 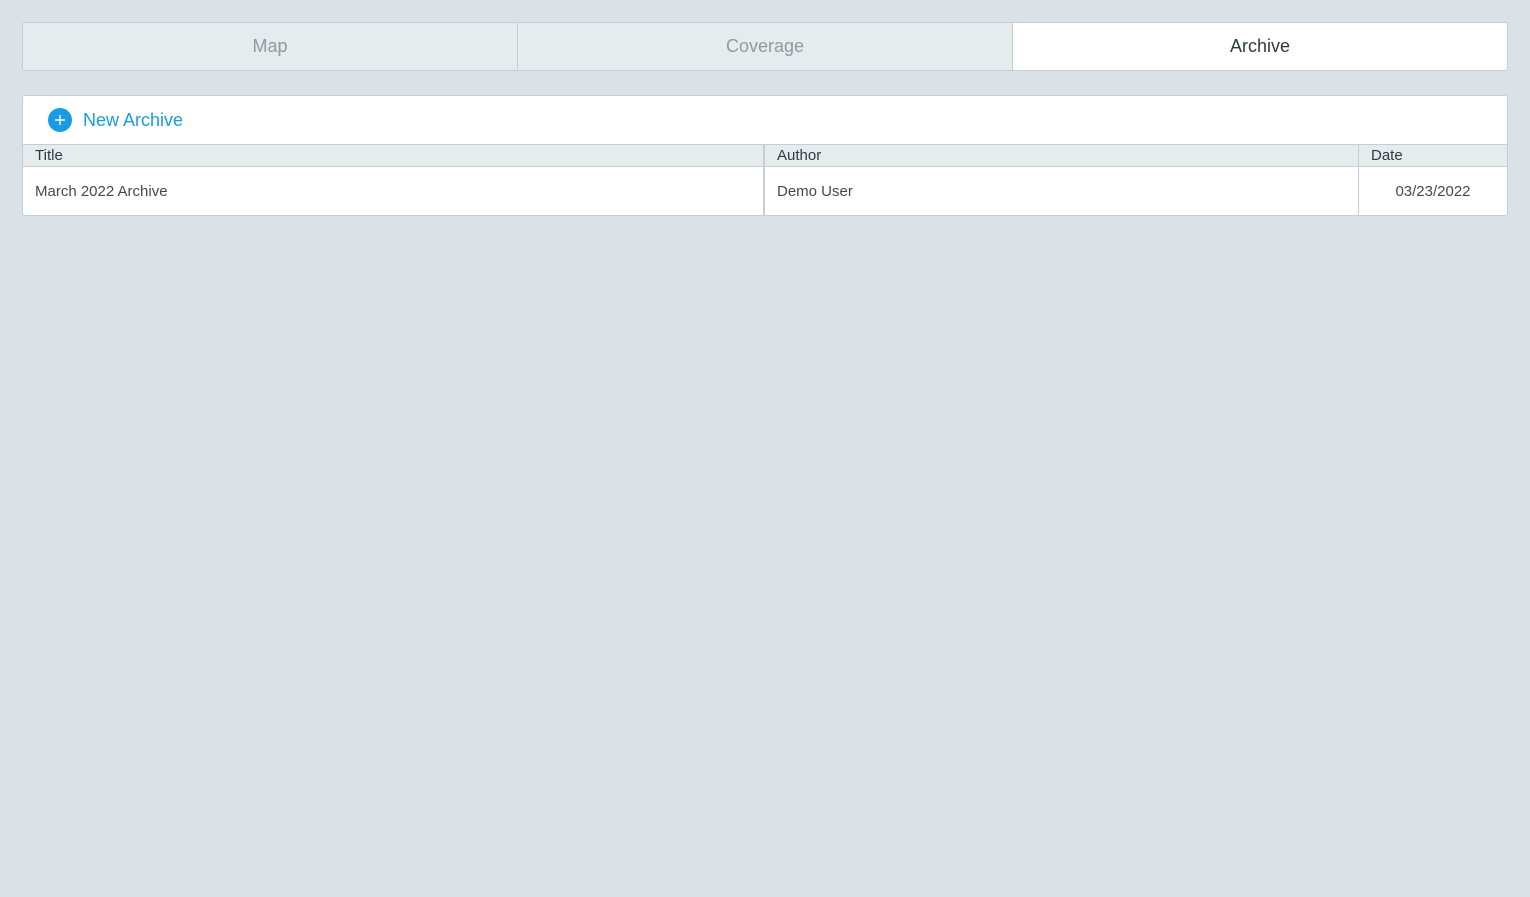 I want to click on tab-archive: Archive, so click(x=1260, y=46).